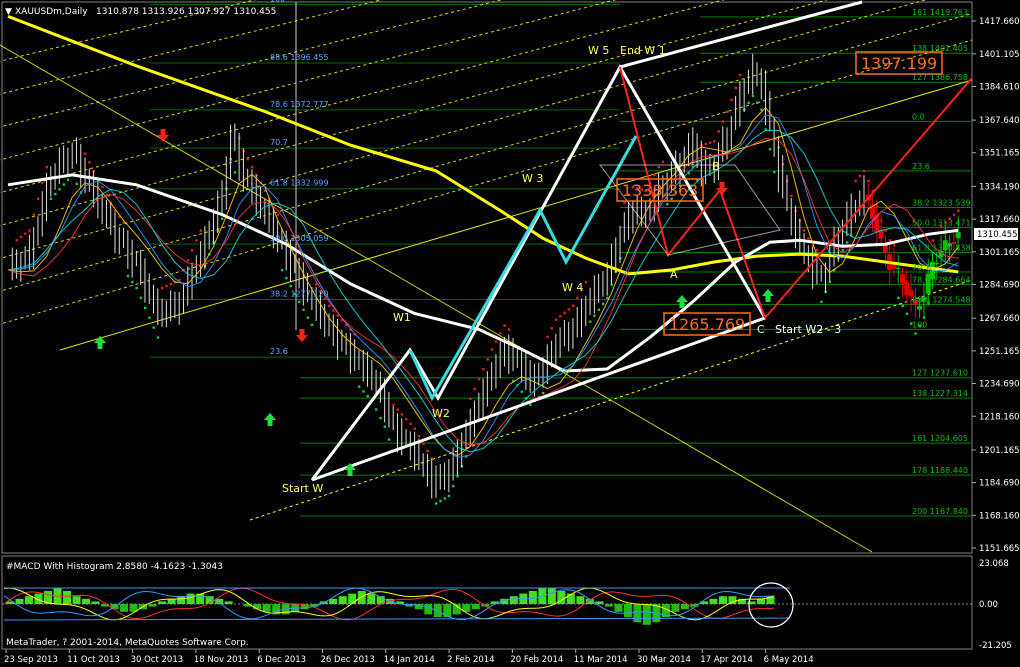  Describe the element at coordinates (808, 329) in the screenshot. I see `wave-label: Start W2 - 3` at that location.